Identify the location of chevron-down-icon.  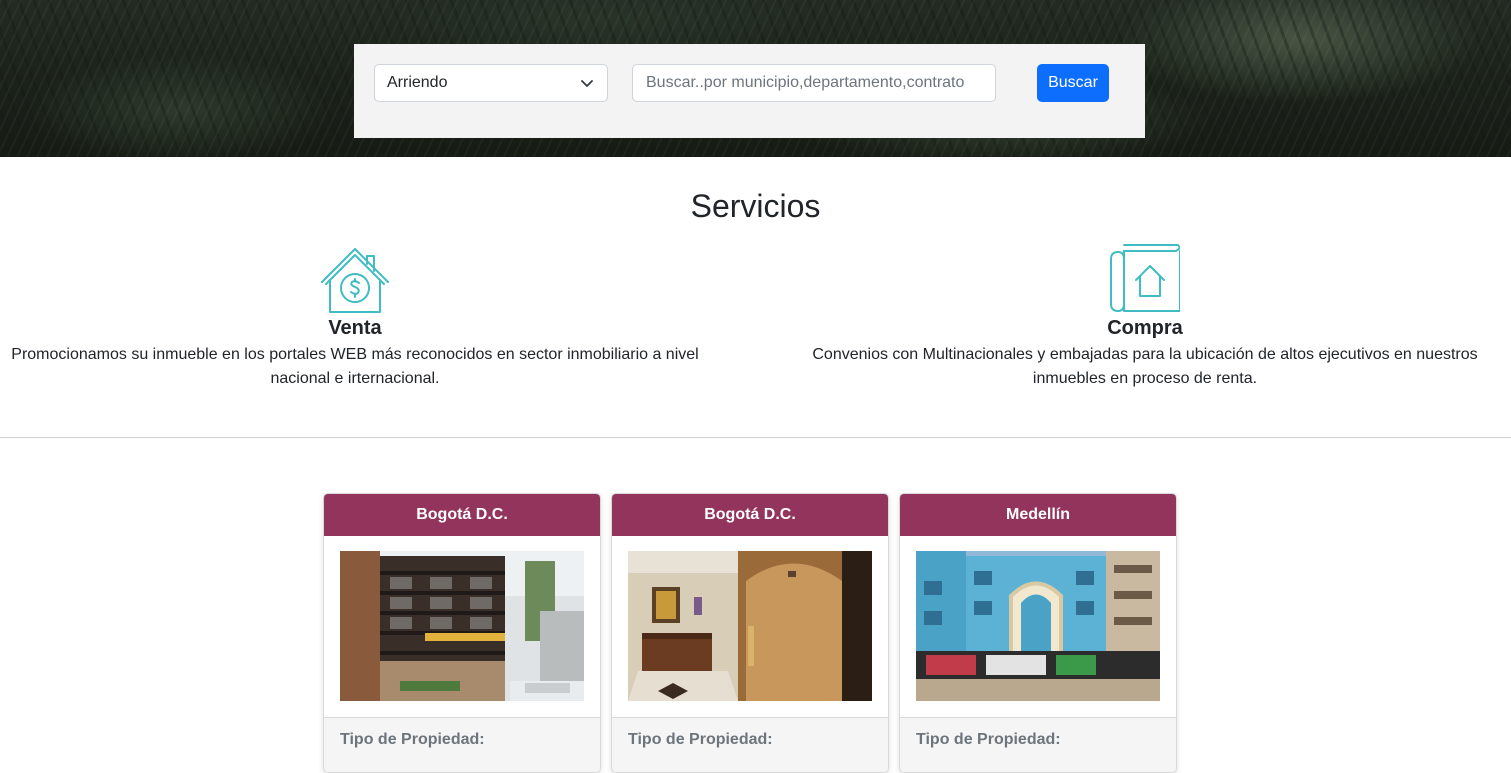
(587, 83).